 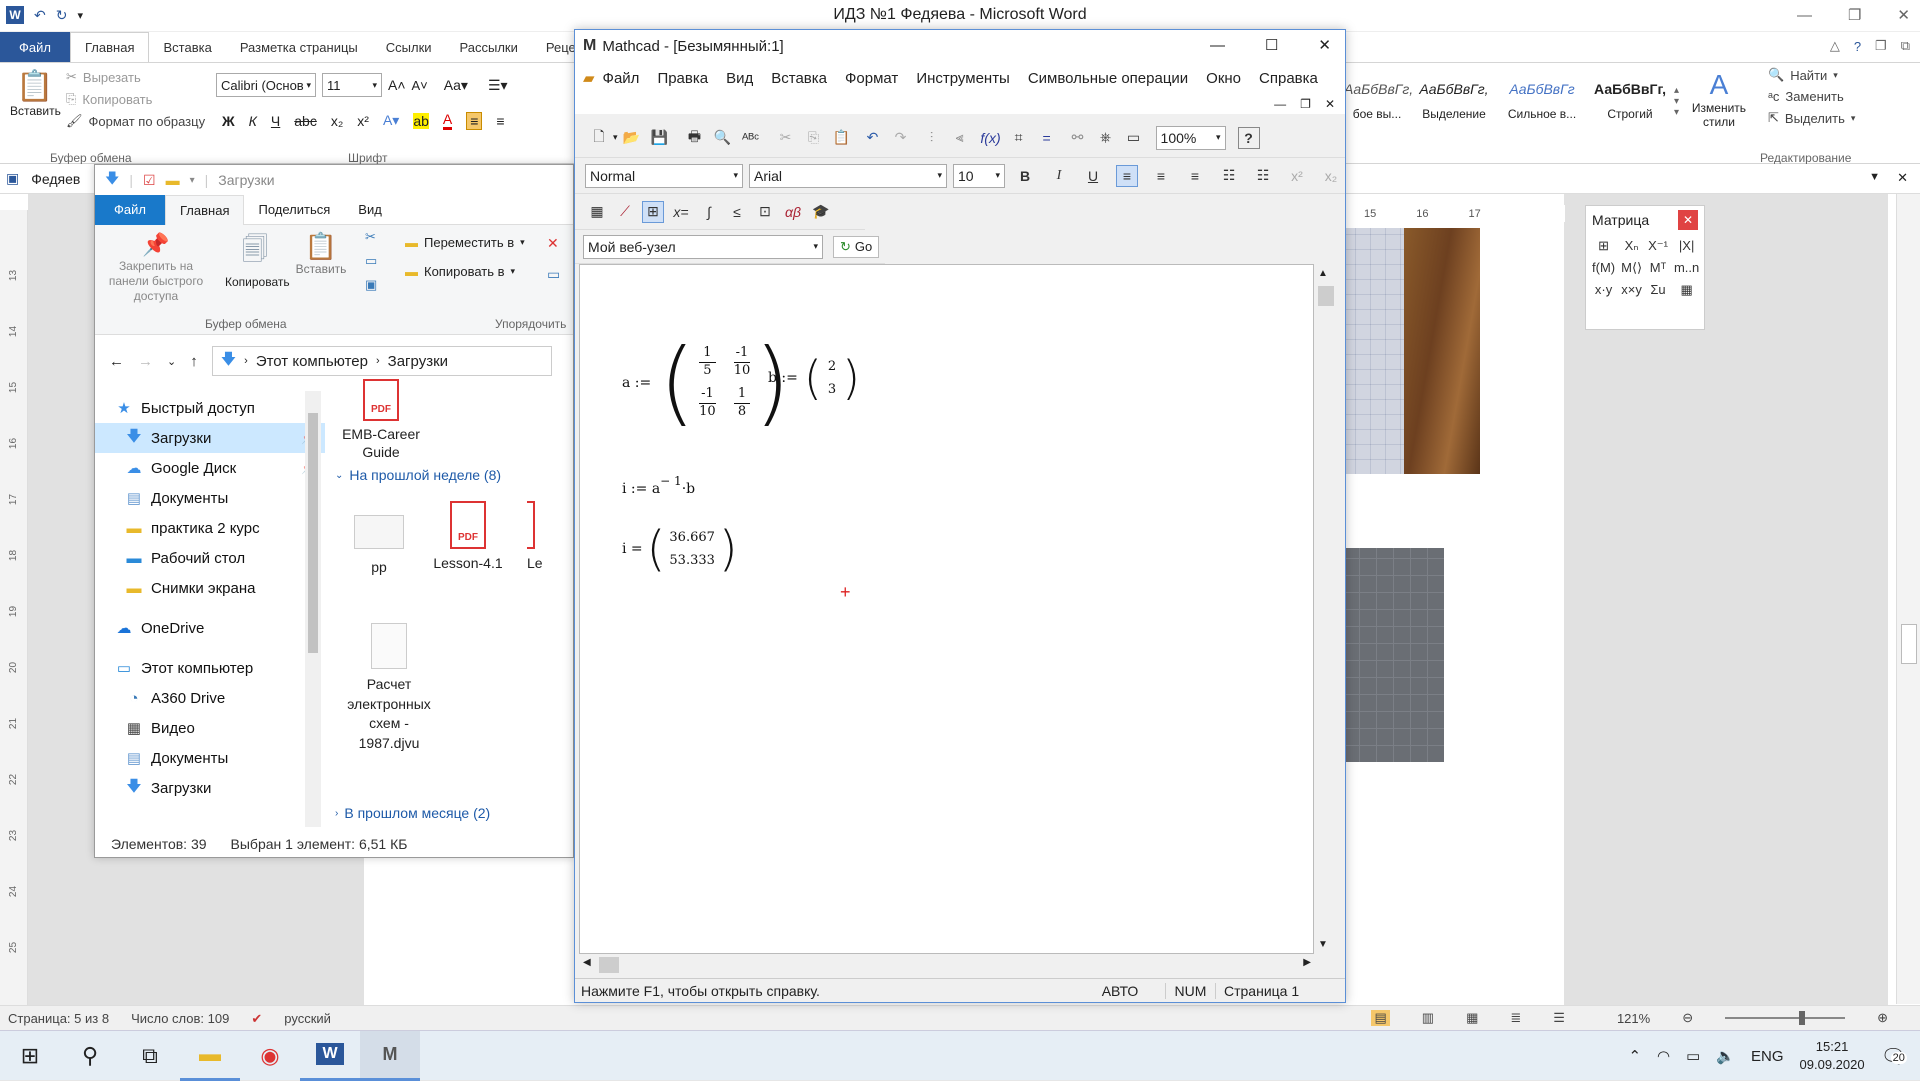 I want to click on result-i: i = ( 36.667 53.333 ), so click(x=680, y=549).